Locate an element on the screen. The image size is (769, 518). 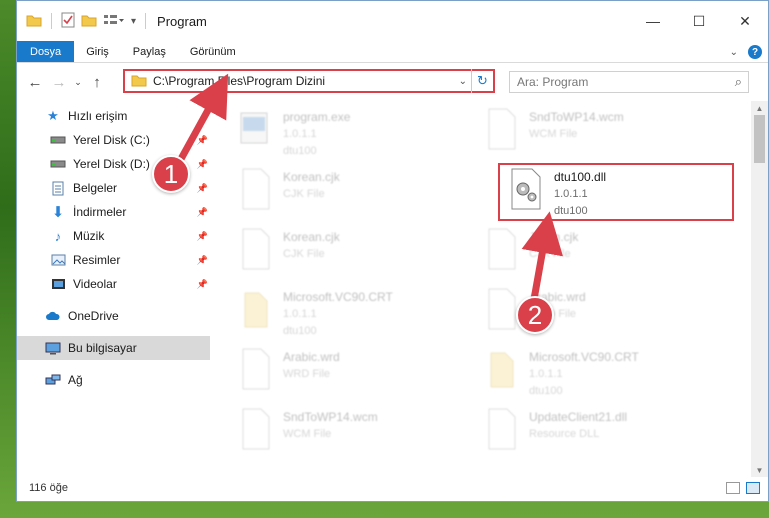
sidebar-item-network: Ağ is located at coordinates (113, 380).